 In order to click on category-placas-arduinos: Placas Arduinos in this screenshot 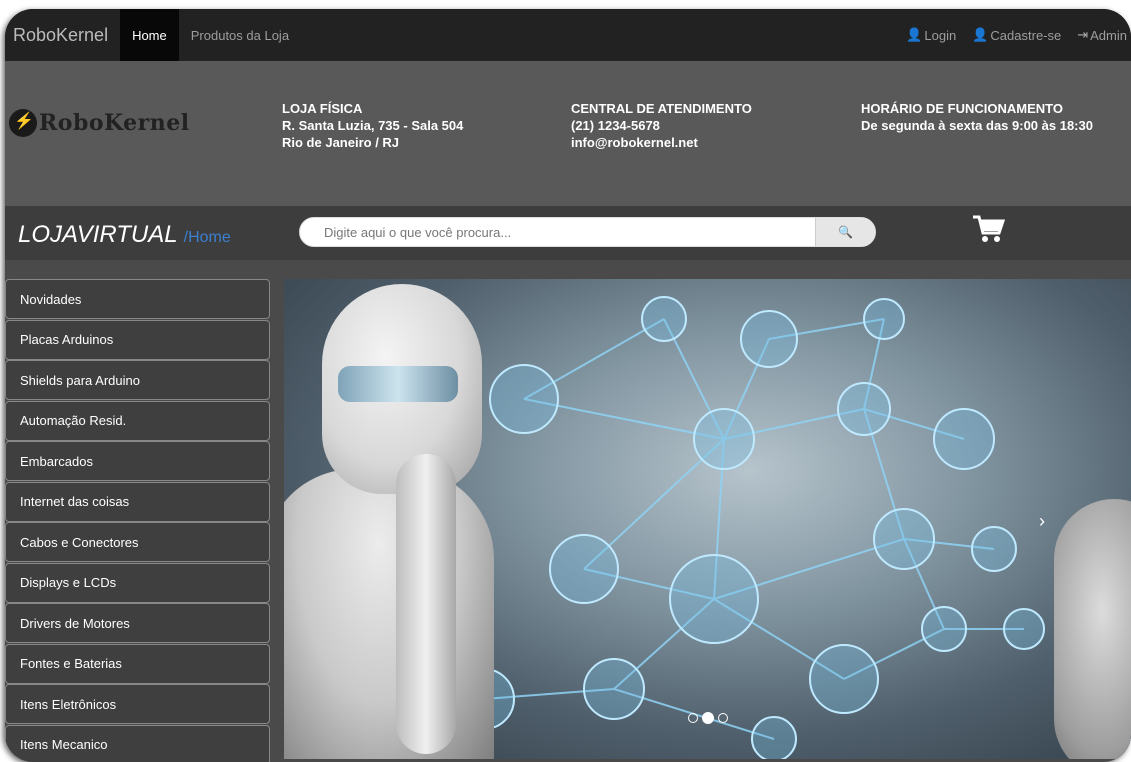, I will do `click(137, 339)`.